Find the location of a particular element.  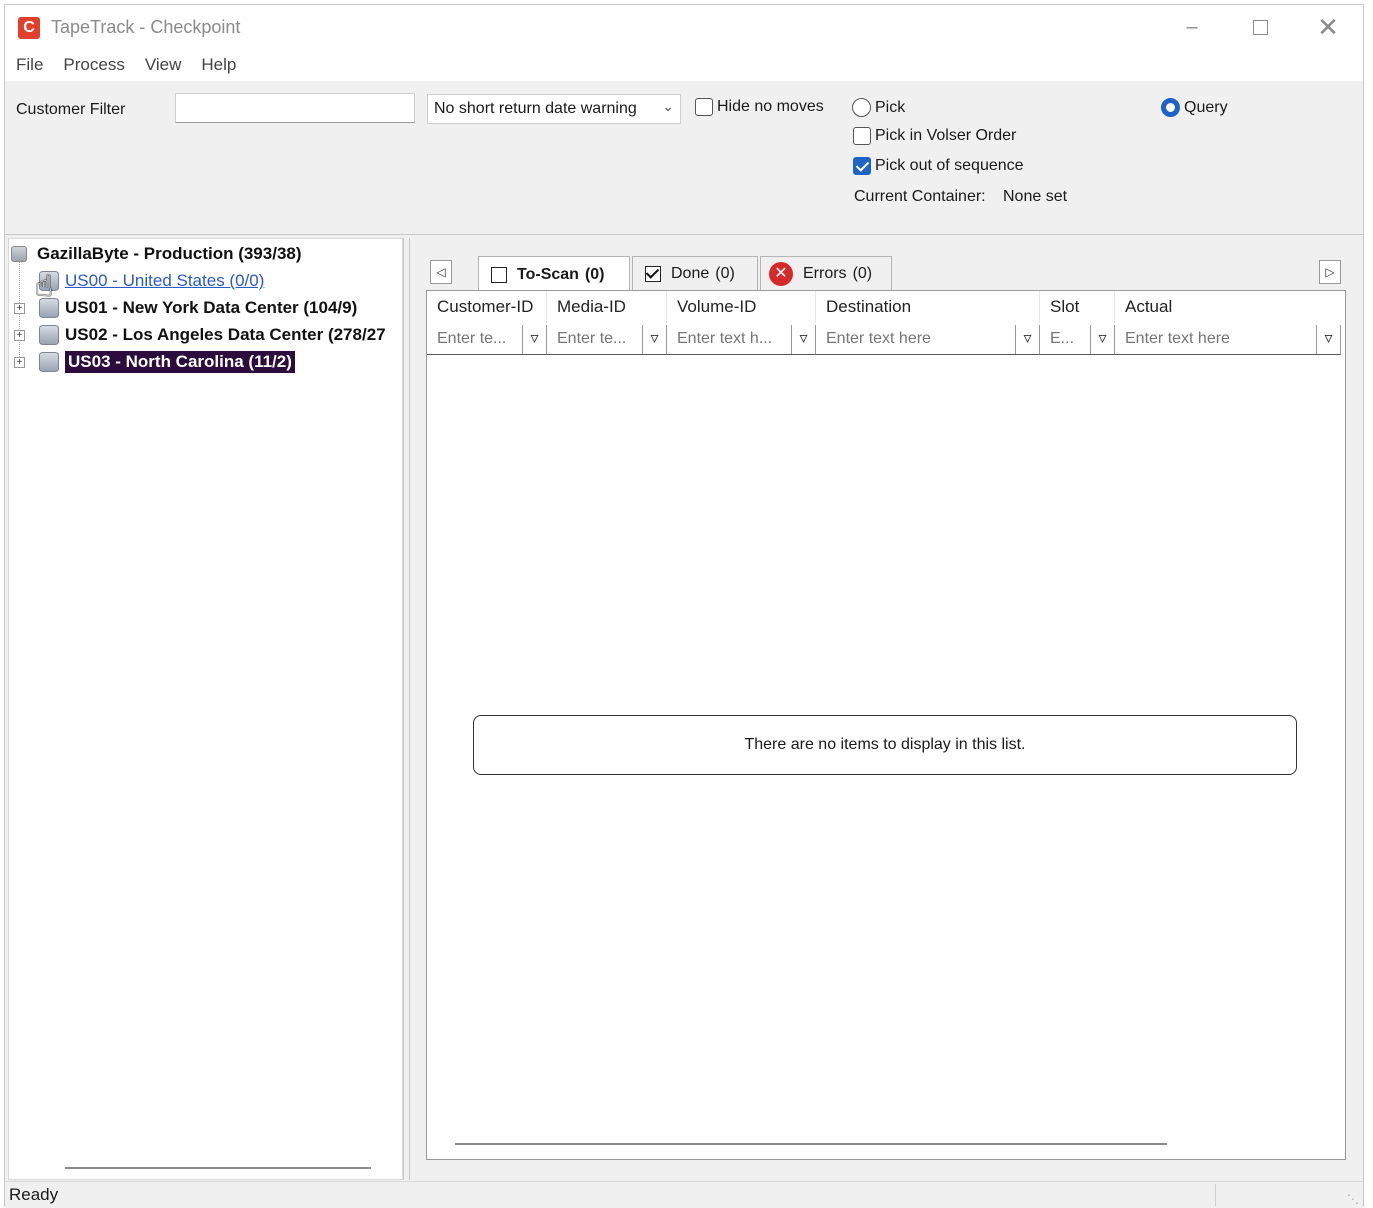

filter-cell-volume-id: ▿ is located at coordinates (741, 340).